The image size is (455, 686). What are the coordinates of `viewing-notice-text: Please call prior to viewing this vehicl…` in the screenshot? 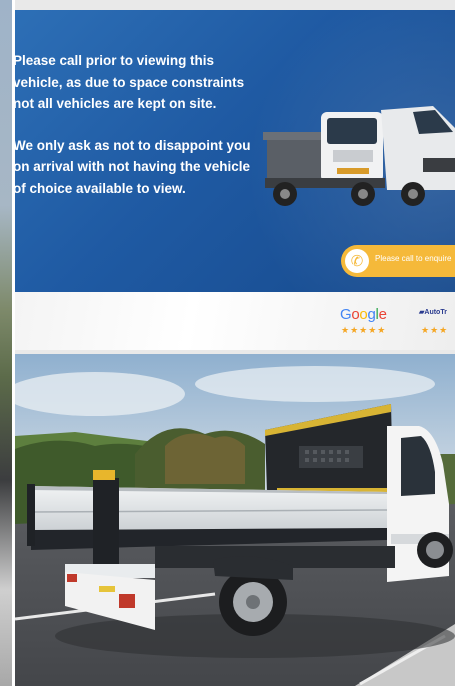 It's located at (134, 134).